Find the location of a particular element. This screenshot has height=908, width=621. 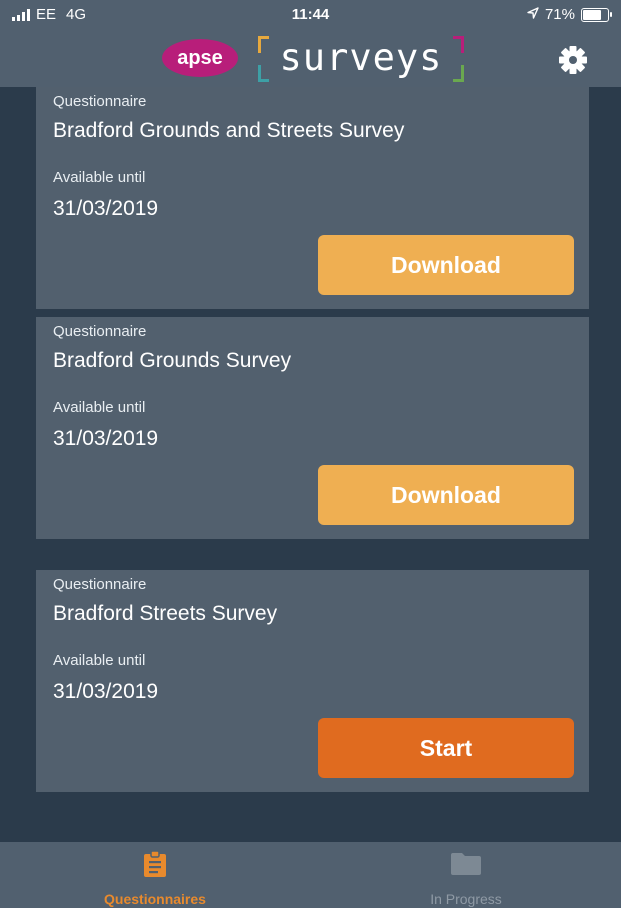

card-survey-name: Bradford Streets Survey is located at coordinates (165, 613).